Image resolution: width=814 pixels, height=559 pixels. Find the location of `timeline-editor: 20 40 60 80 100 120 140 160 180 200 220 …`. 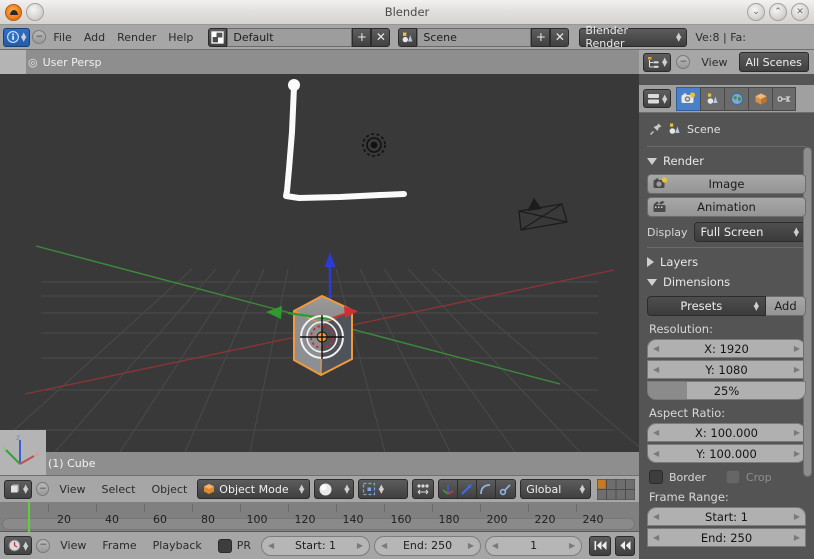

timeline-editor: 20 40 60 80 100 120 140 160 180 200 220 … is located at coordinates (319, 530).